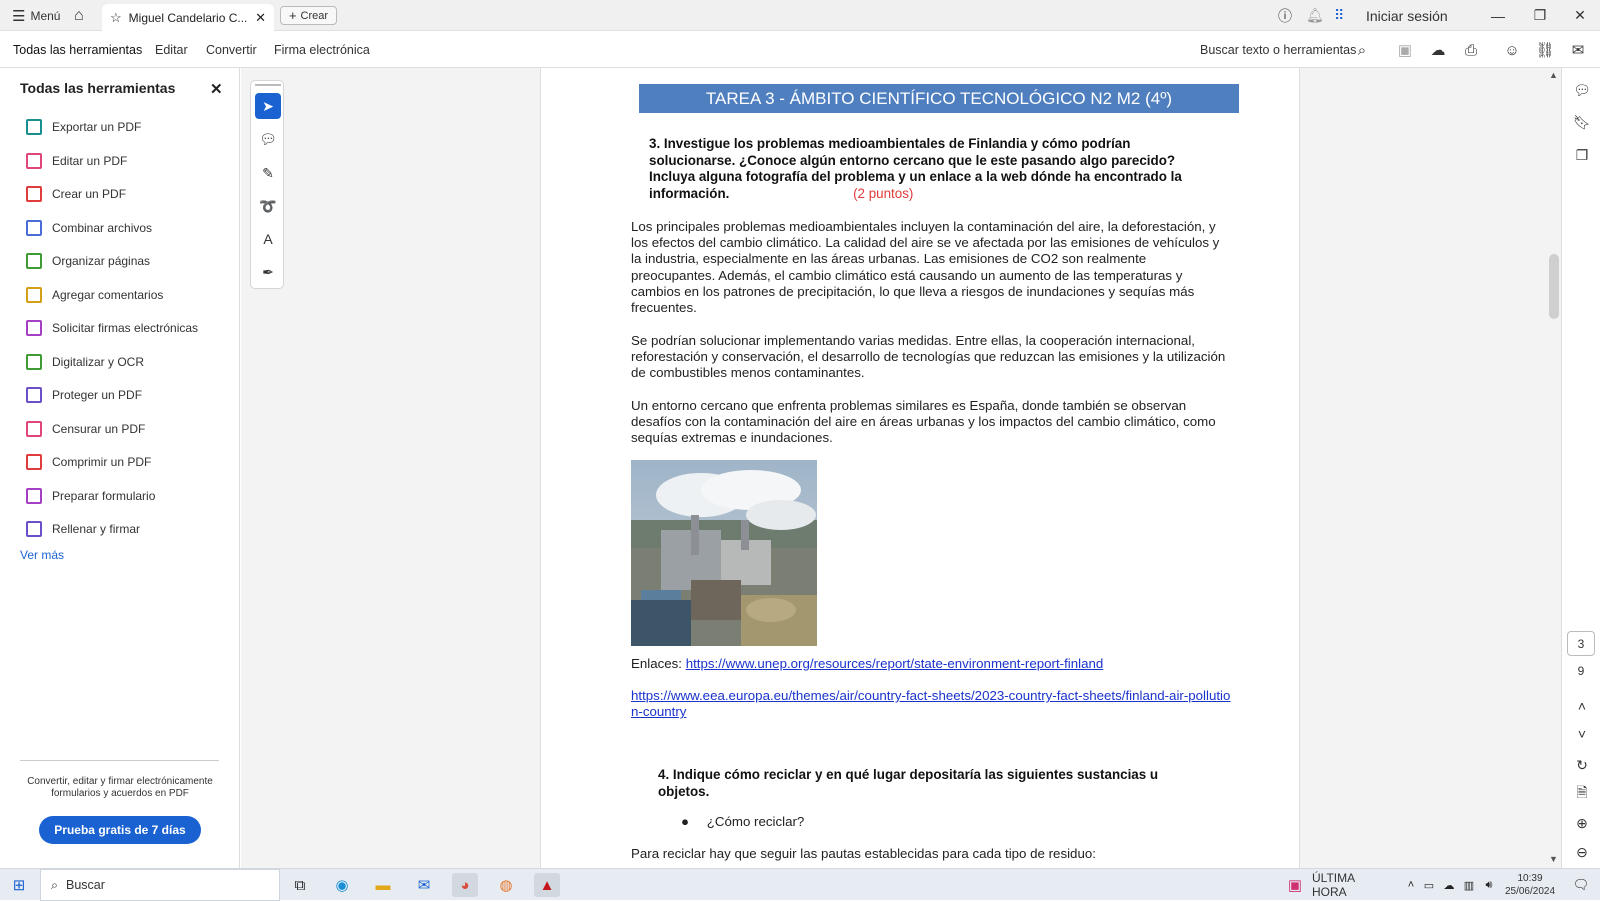  What do you see at coordinates (1582, 155) in the screenshot?
I see `pages-thumbnails-icon: ❐` at bounding box center [1582, 155].